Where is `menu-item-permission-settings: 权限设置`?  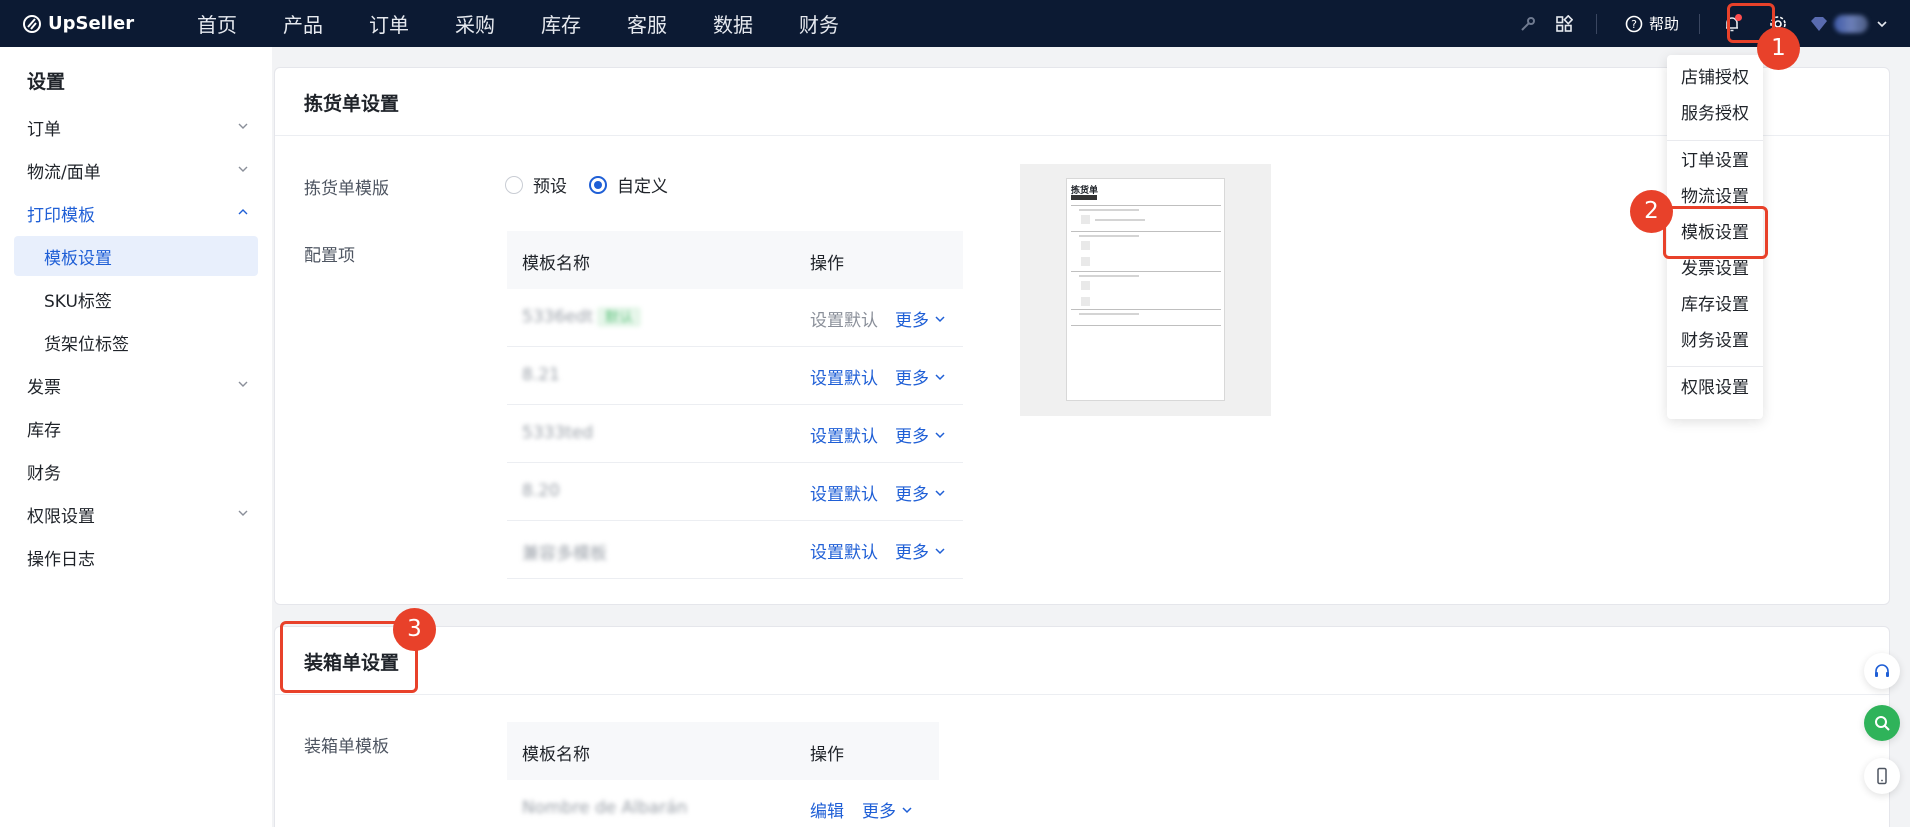 menu-item-permission-settings: 权限设置 is located at coordinates (1715, 388).